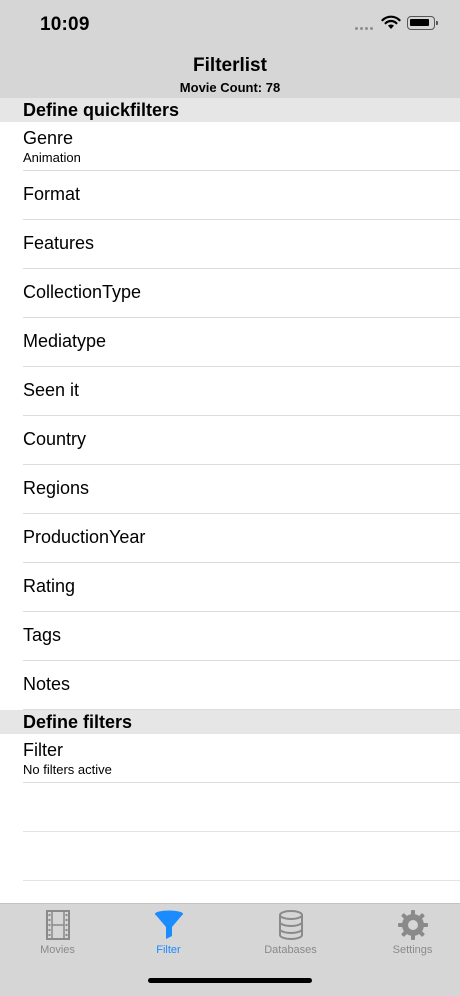 This screenshot has width=460, height=996. Describe the element at coordinates (168, 924) in the screenshot. I see `funnel-icon` at that location.